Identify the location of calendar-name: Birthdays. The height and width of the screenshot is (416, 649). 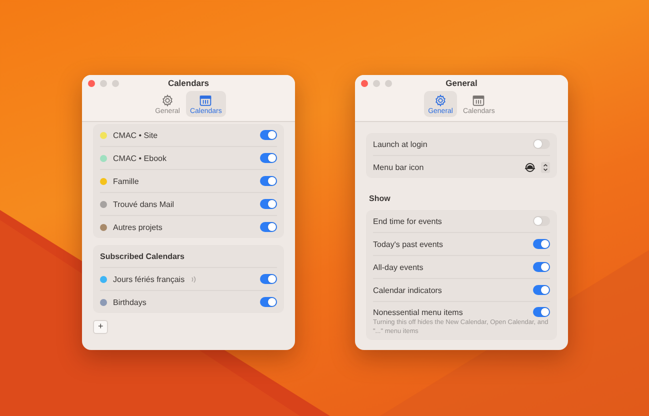
(129, 302).